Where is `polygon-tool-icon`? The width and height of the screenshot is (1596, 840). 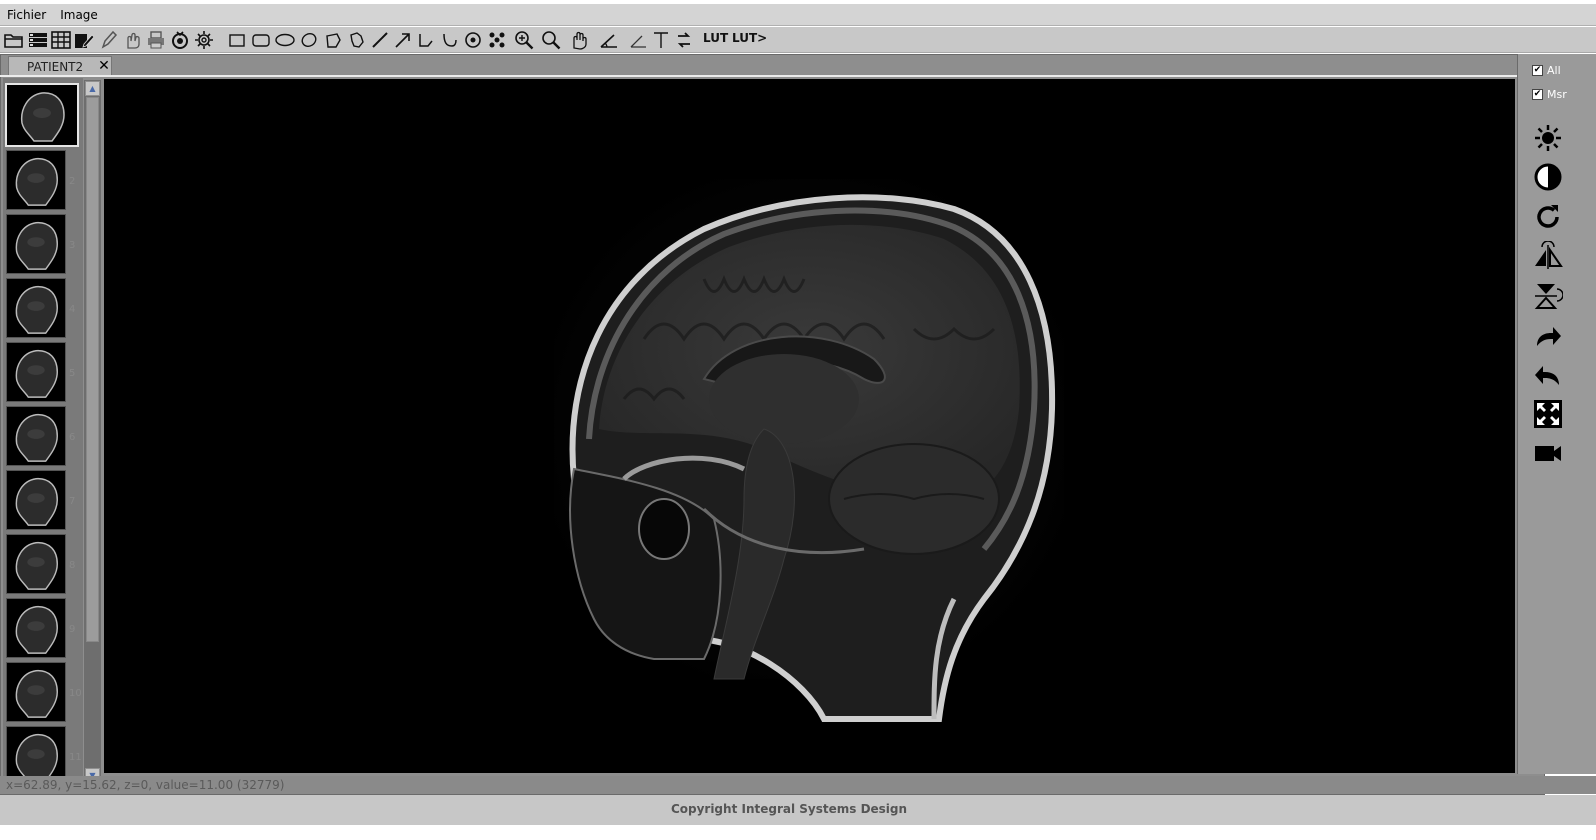 polygon-tool-icon is located at coordinates (333, 40).